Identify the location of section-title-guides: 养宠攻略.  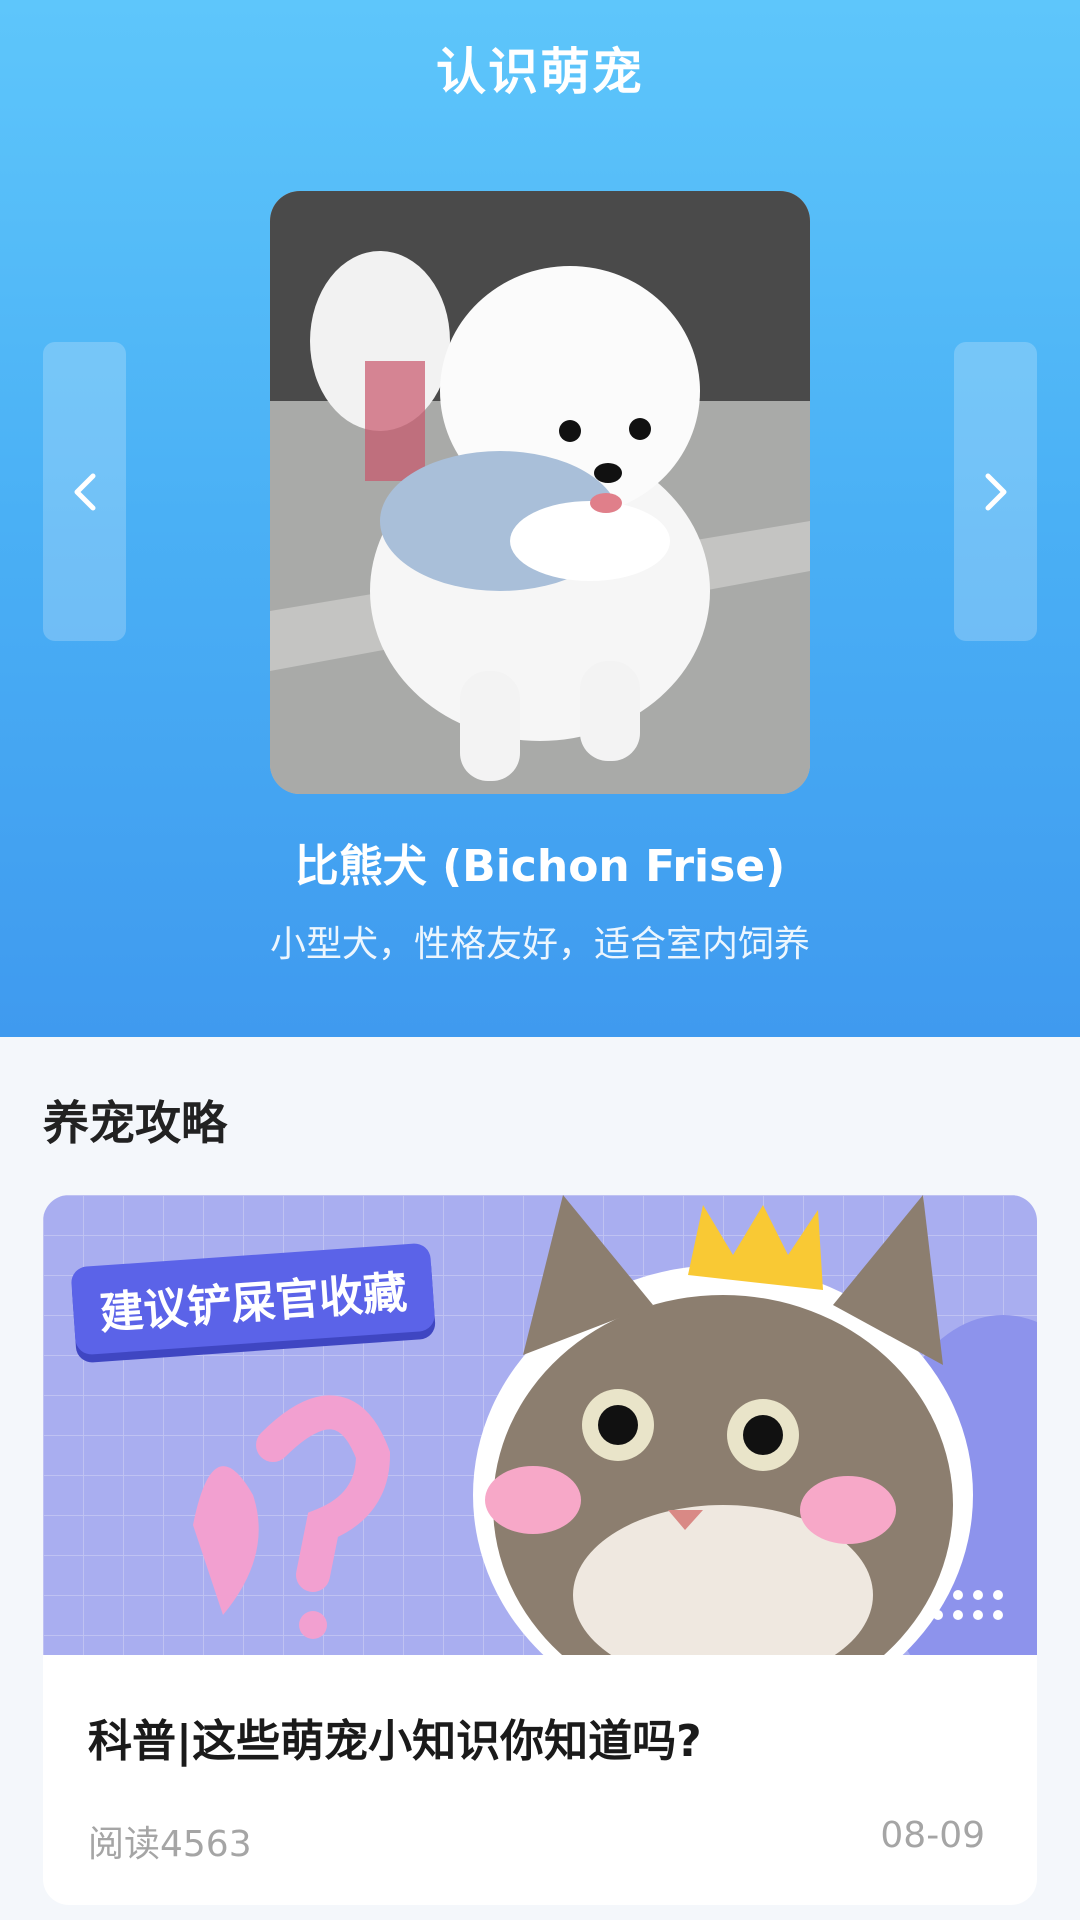
(135, 1123).